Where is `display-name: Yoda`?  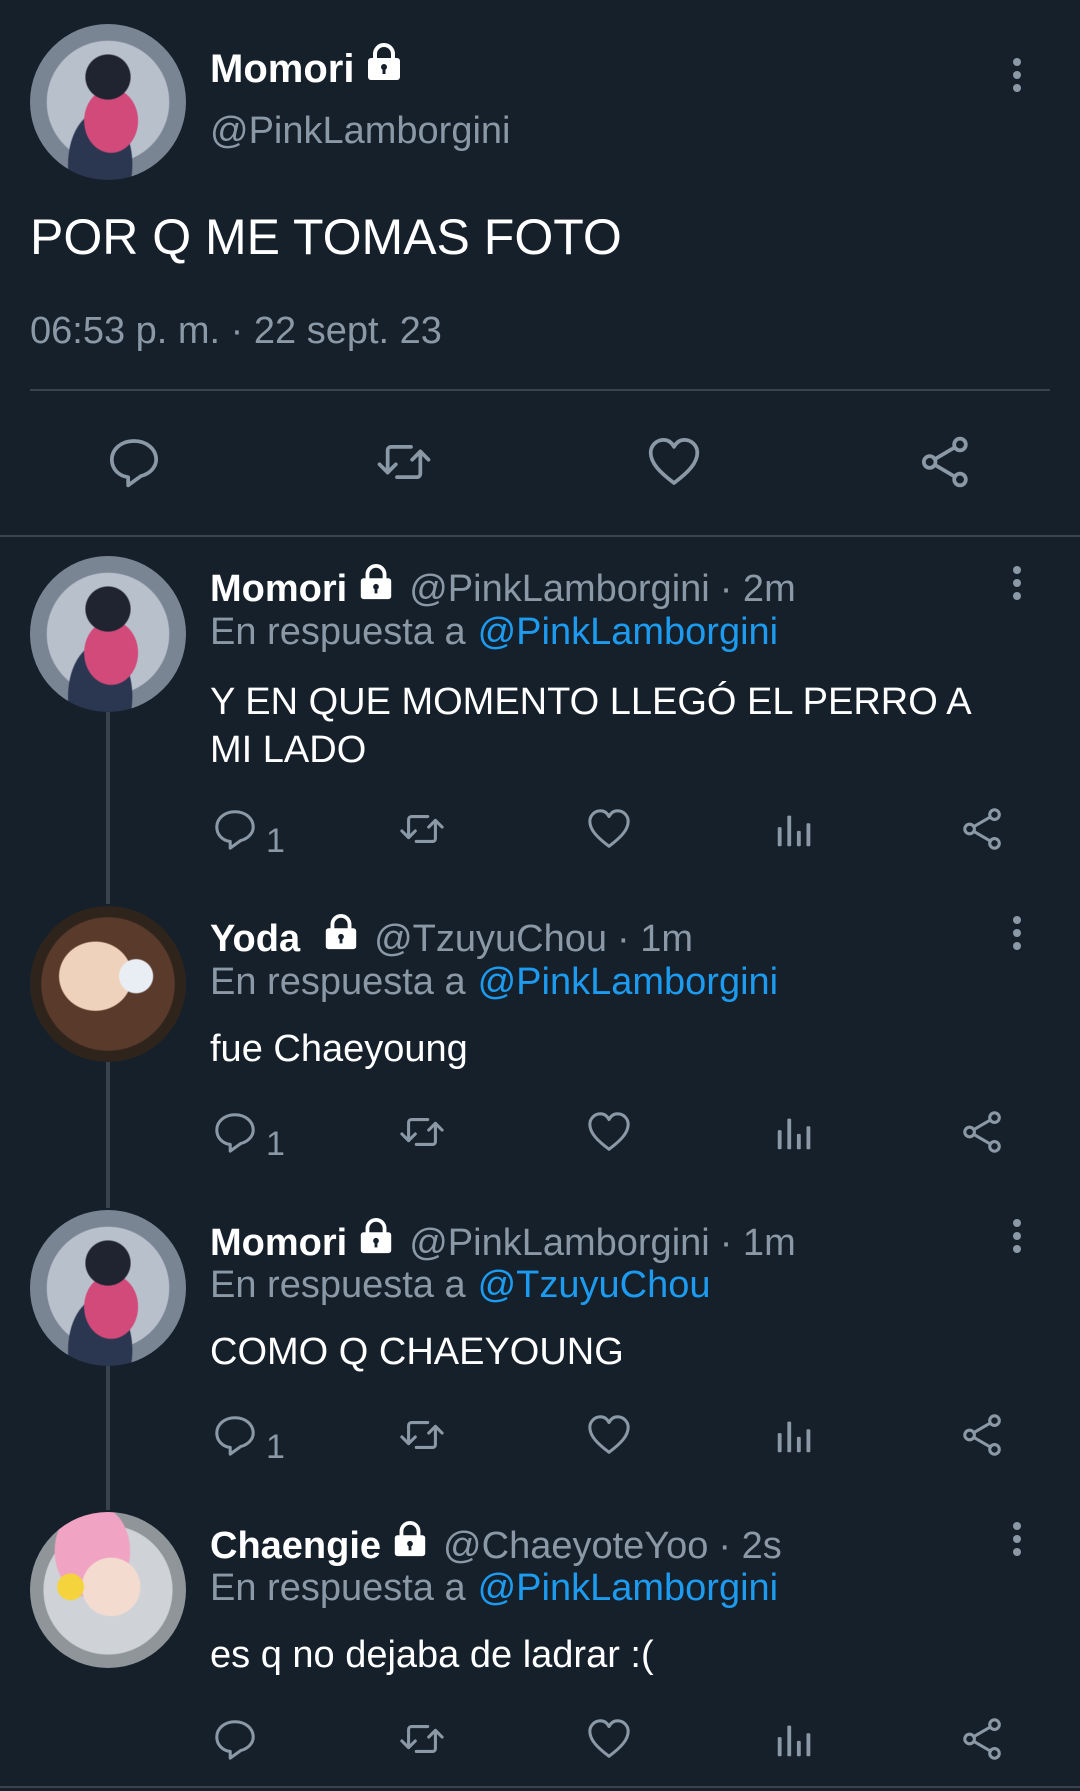 display-name: Yoda is located at coordinates (255, 939).